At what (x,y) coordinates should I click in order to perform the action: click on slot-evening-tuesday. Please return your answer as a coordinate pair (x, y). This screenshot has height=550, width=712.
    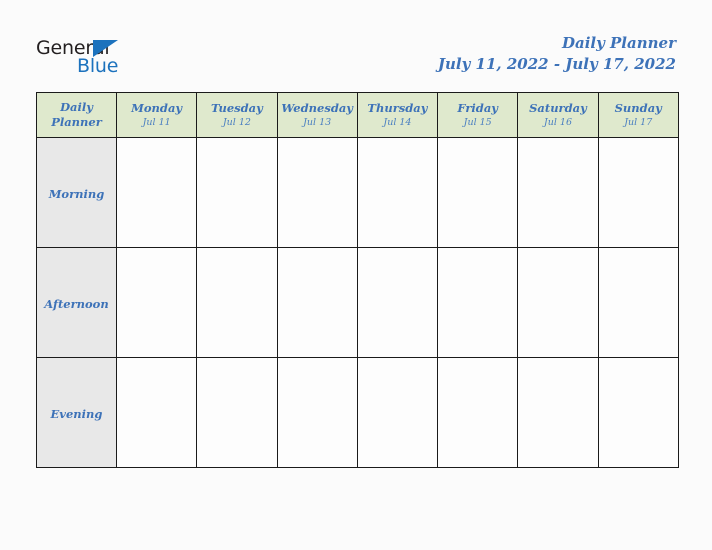
    Looking at the image, I should click on (237, 412).